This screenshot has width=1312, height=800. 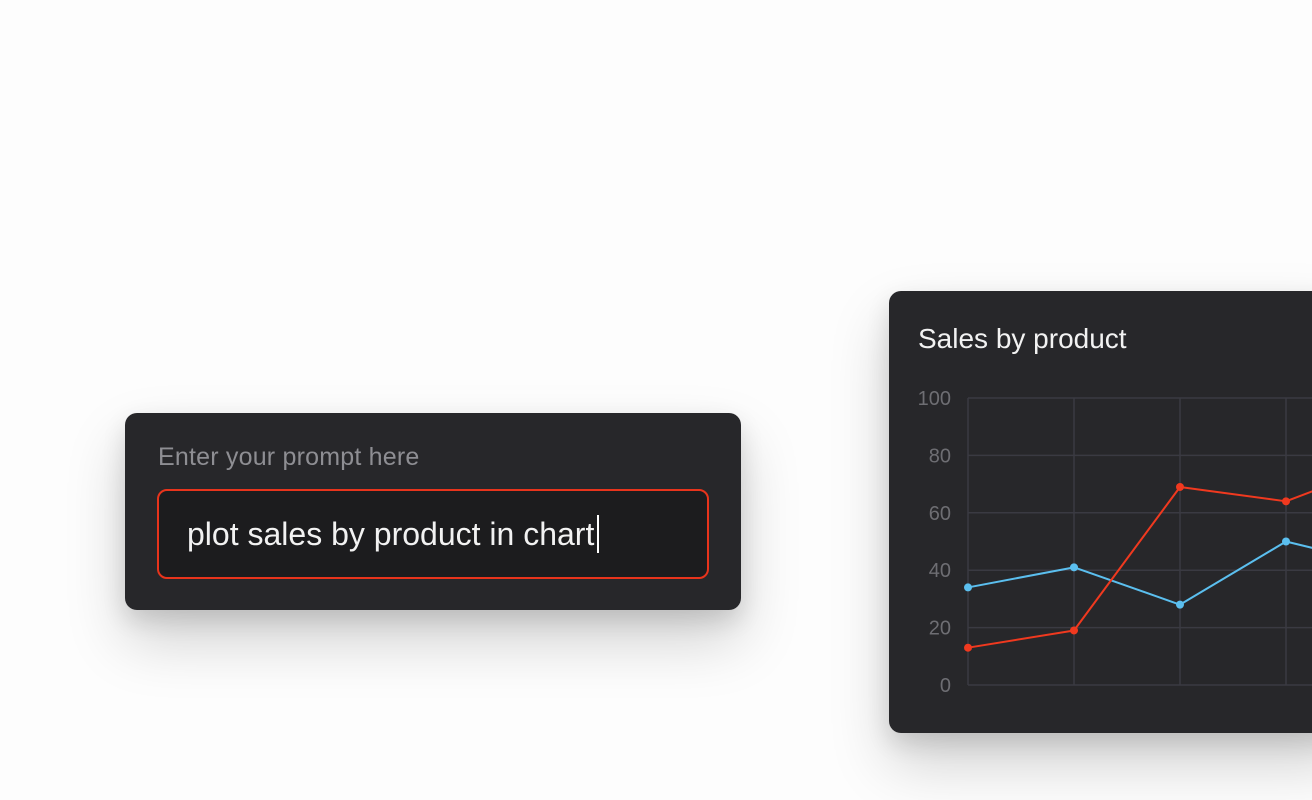 What do you see at coordinates (598, 534) in the screenshot?
I see `text-caret` at bounding box center [598, 534].